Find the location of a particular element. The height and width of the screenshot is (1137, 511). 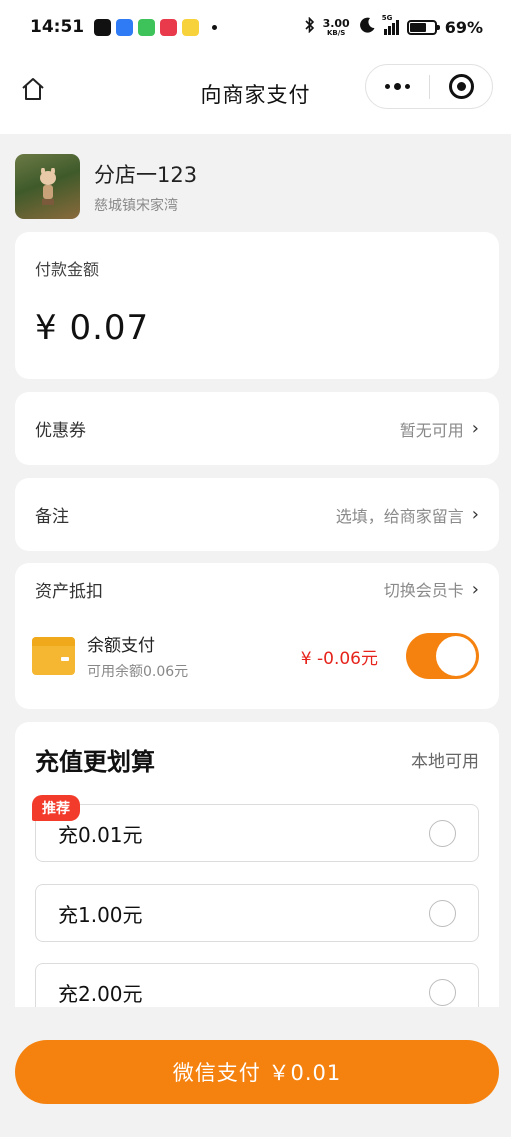

balance-available: 可用余额0.06元 is located at coordinates (138, 672).